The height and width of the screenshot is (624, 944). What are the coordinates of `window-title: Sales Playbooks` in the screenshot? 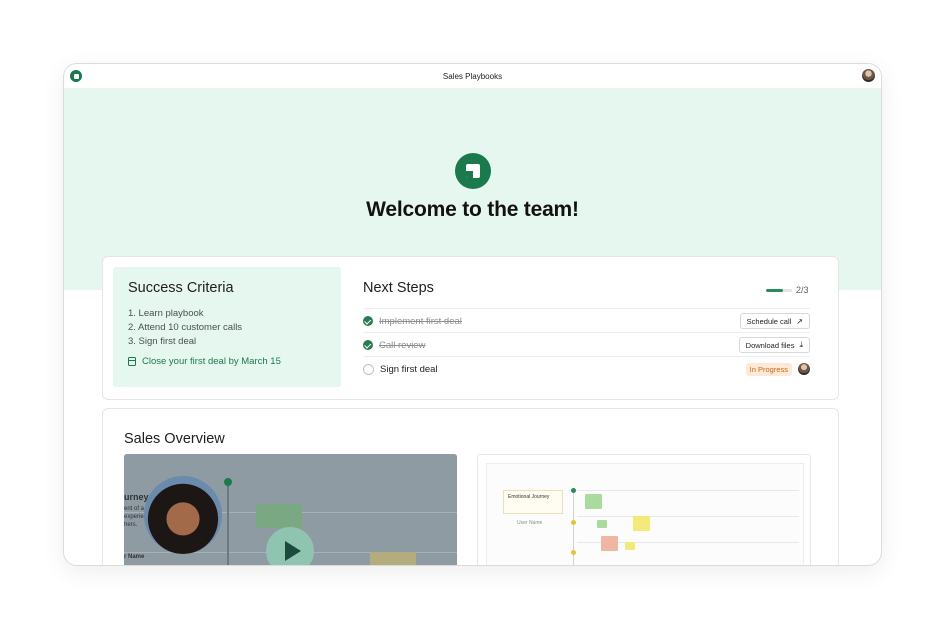 It's located at (472, 76).